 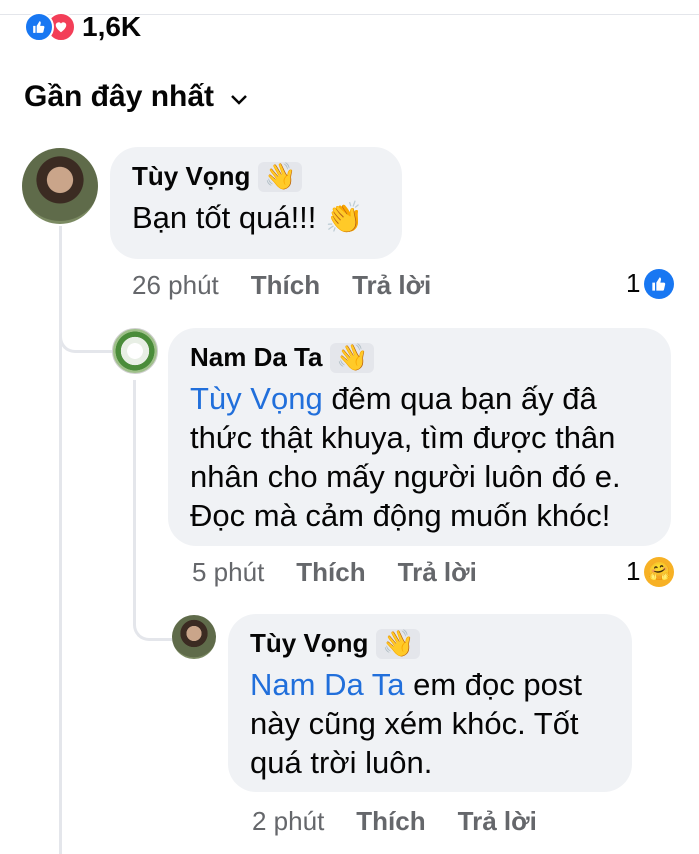 What do you see at coordinates (248, 217) in the screenshot?
I see `comment-text: Bạn tốt quá!!! 👏` at bounding box center [248, 217].